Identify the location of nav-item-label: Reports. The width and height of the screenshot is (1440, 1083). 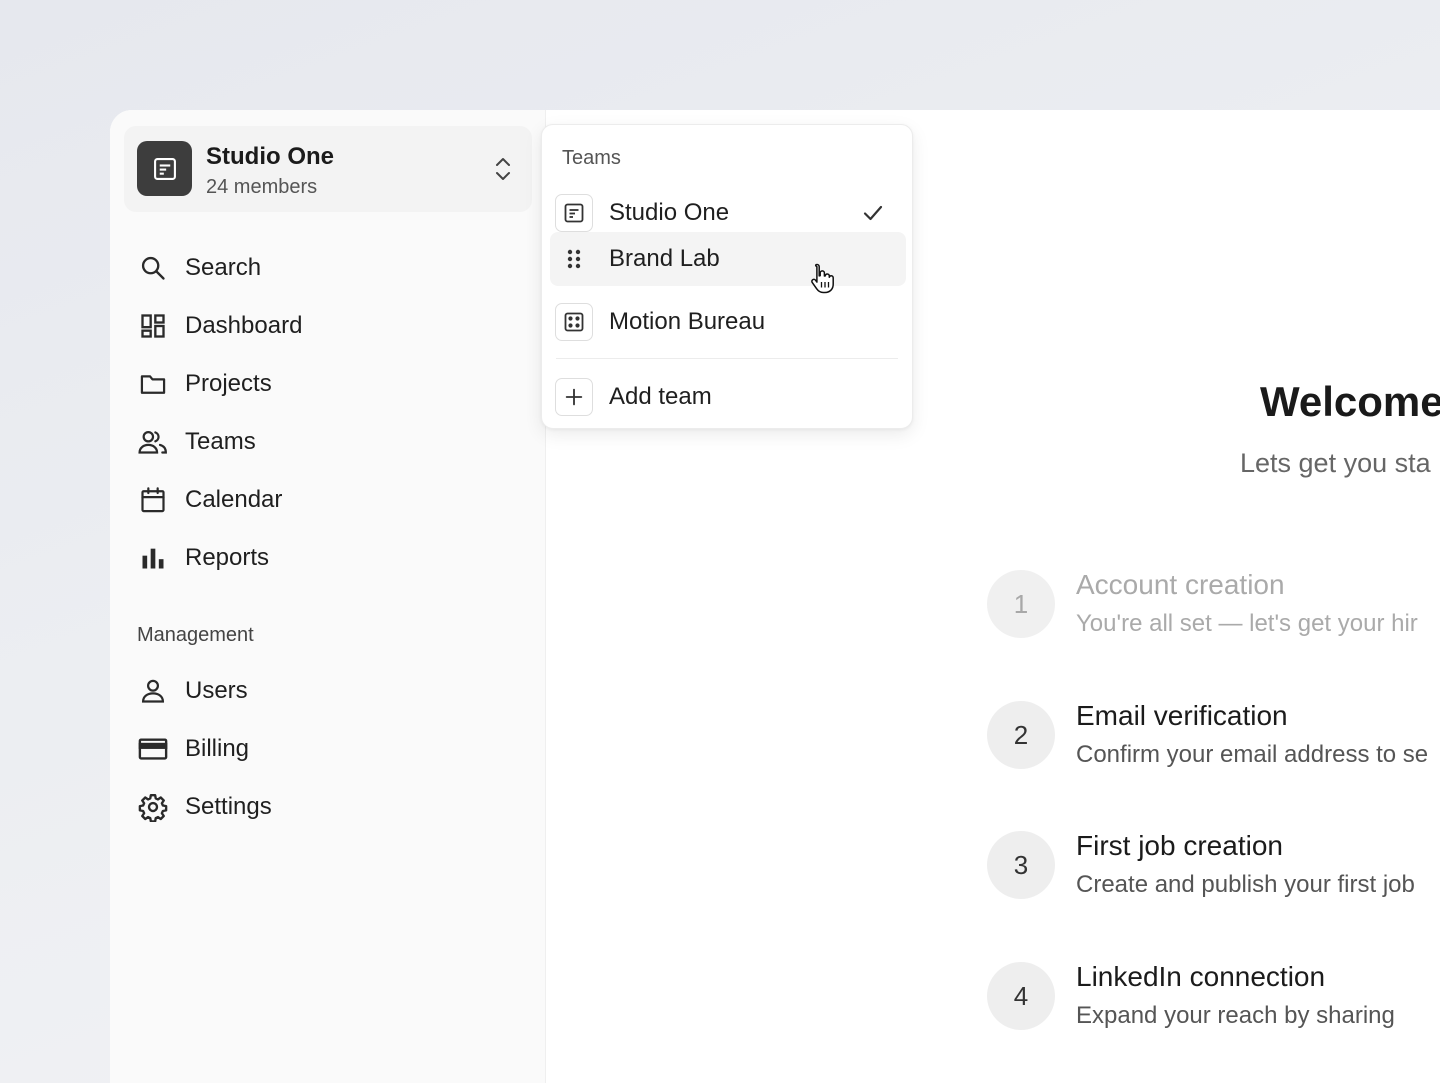
(227, 557).